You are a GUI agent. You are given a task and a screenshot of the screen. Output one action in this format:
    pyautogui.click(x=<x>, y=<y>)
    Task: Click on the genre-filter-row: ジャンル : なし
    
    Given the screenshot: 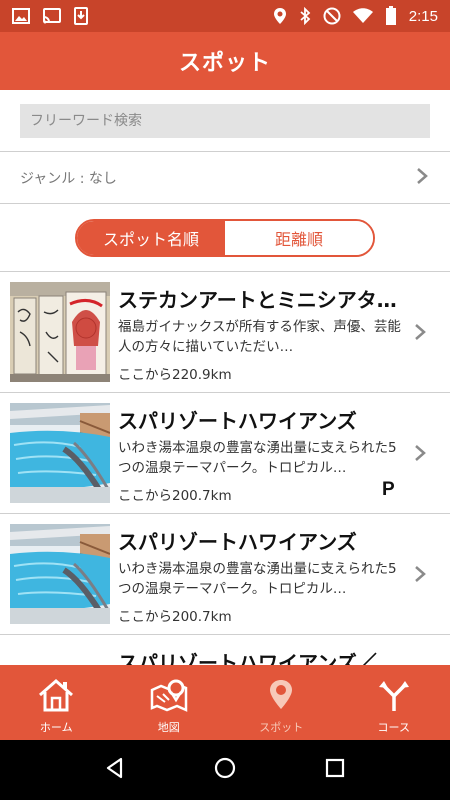 What is the action you would take?
    pyautogui.click(x=225, y=178)
    